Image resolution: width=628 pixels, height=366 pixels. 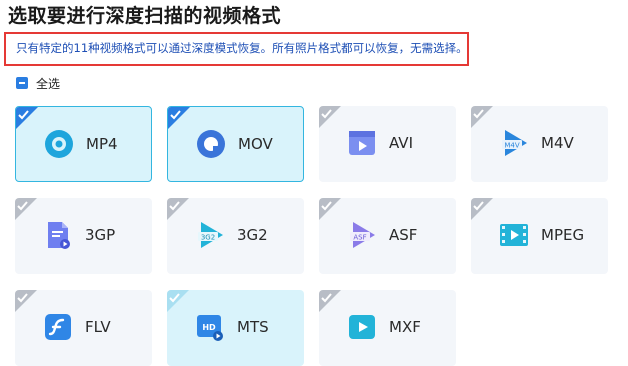 I want to click on format-card-asf: ASF ASF, so click(x=387, y=236).